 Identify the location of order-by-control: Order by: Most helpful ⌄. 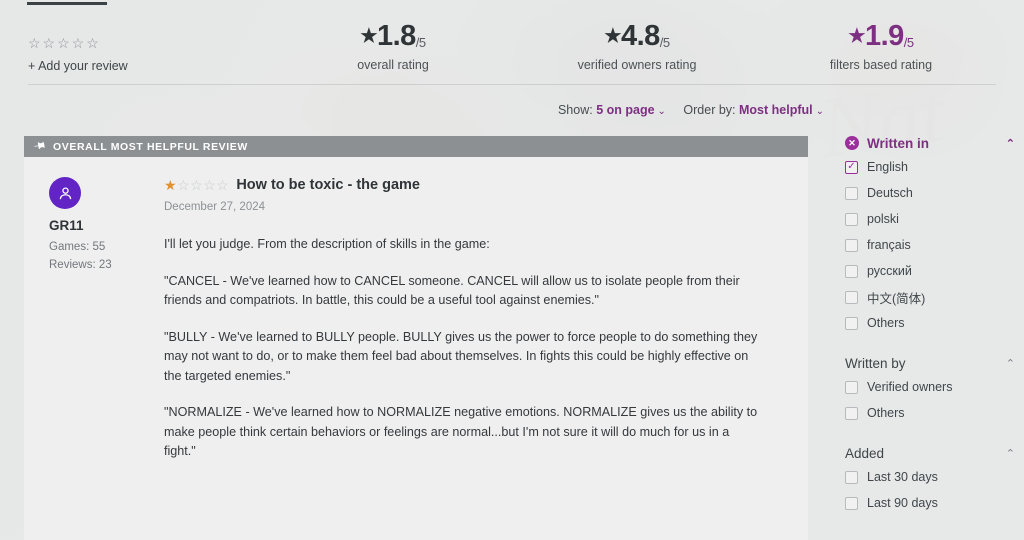
(753, 110).